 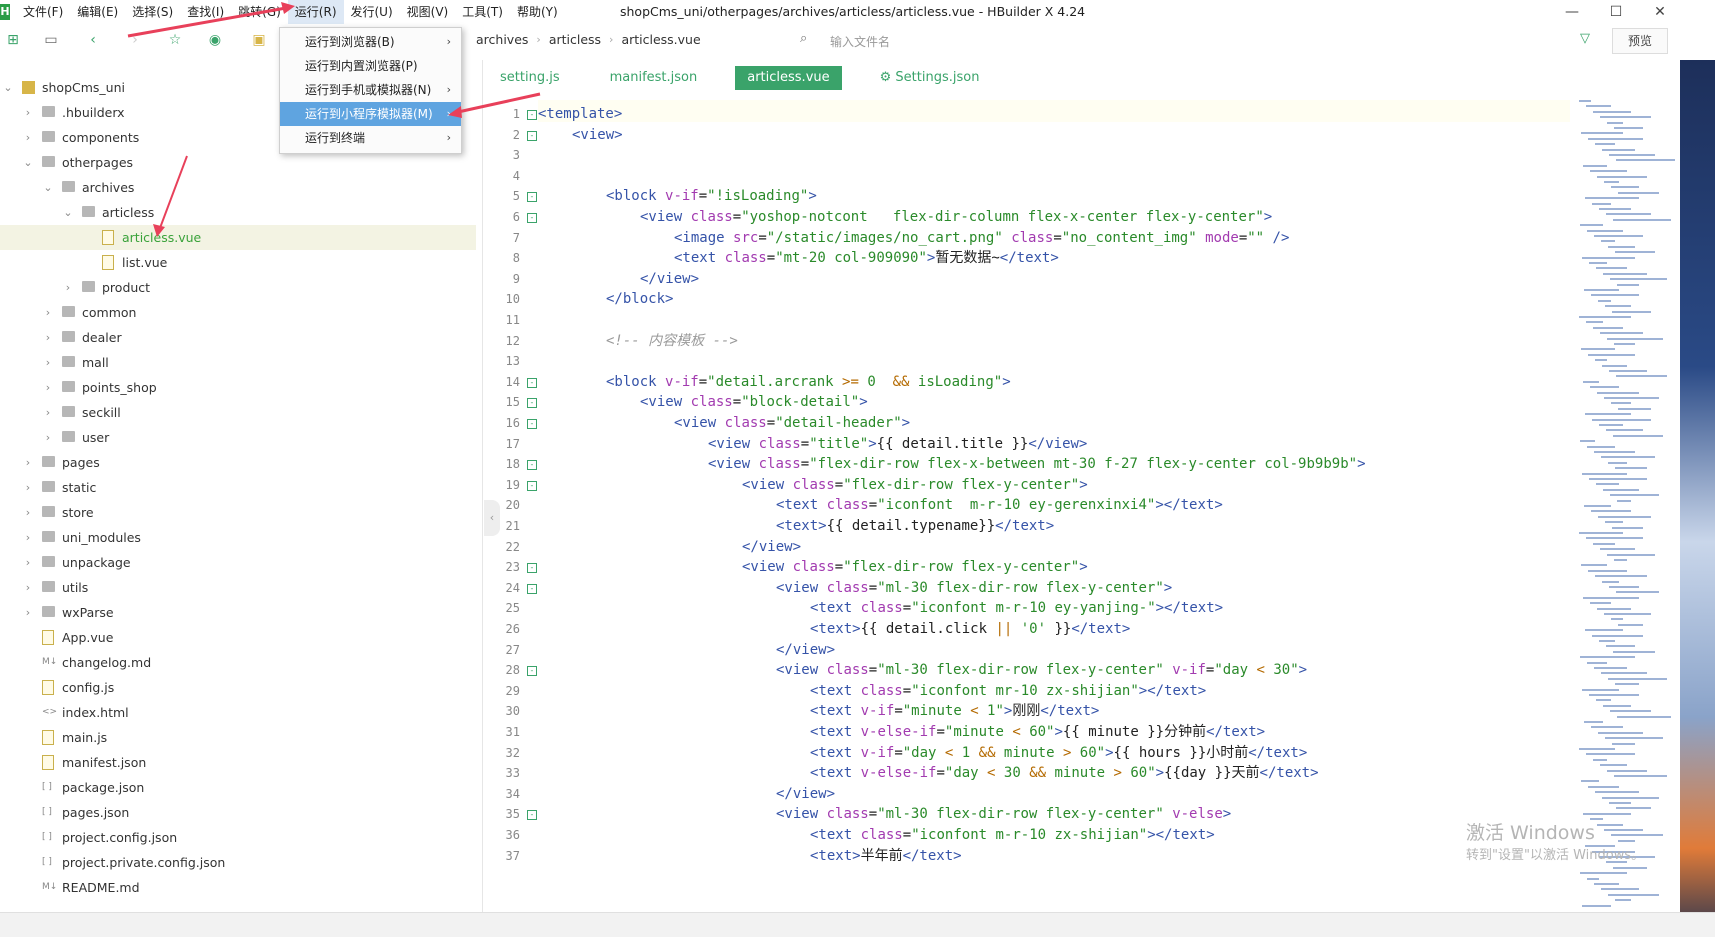 I want to click on annotation-arrows, so click(x=334, y=119).